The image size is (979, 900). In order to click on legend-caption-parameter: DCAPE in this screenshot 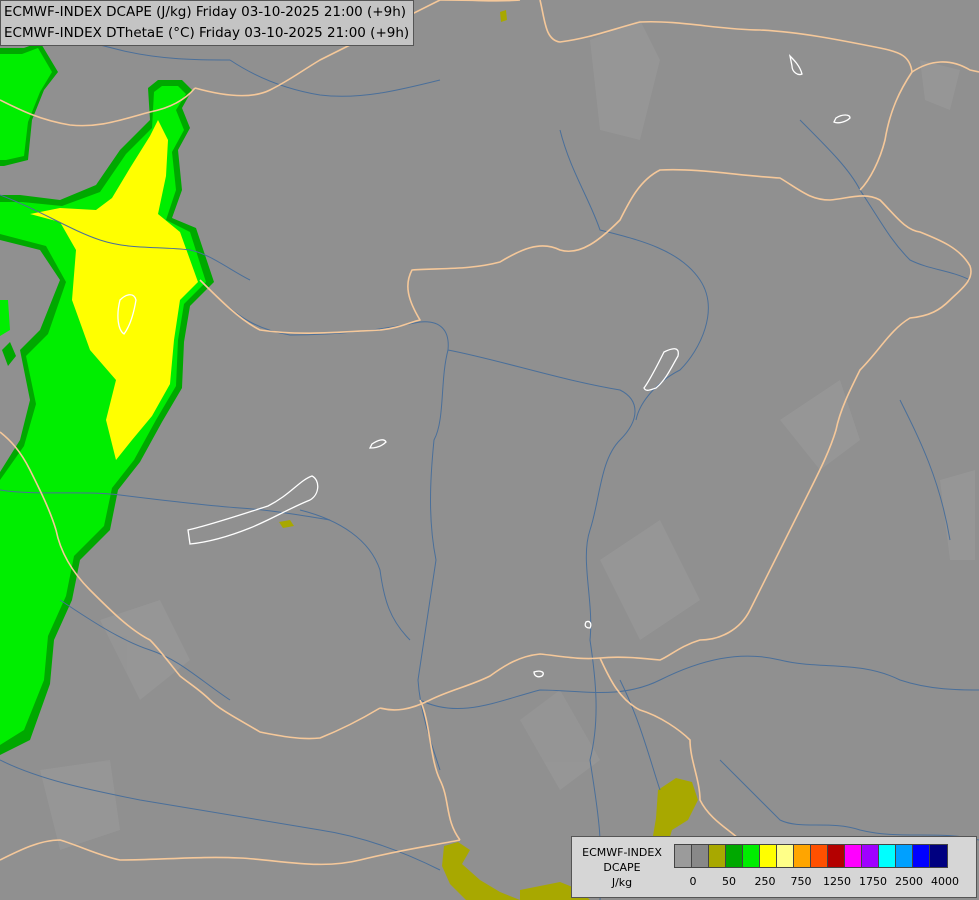, I will do `click(622, 867)`.